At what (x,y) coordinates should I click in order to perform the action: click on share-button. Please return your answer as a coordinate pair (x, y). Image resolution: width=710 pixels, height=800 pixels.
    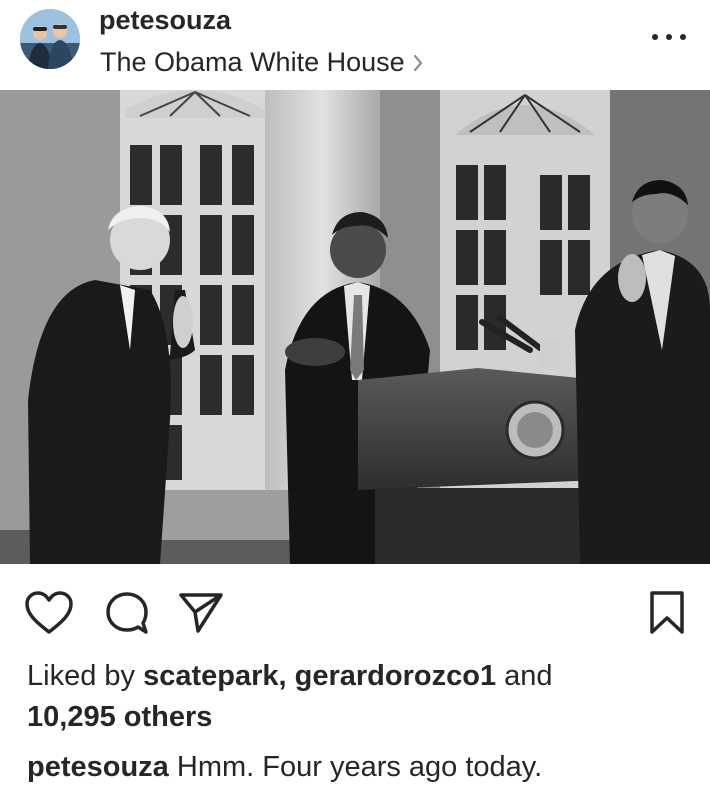
    Looking at the image, I should click on (201, 613).